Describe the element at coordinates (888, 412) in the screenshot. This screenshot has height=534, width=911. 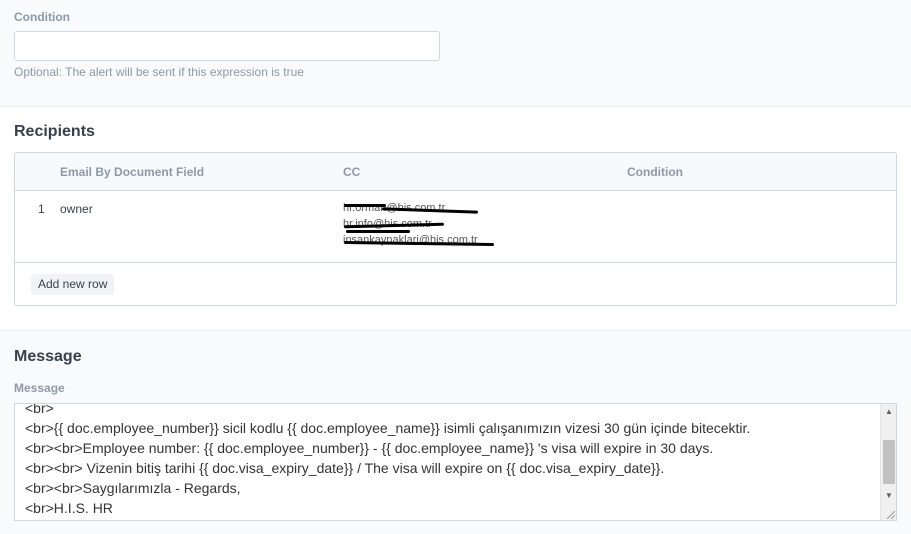
I see `scroll-up-arrow-icon: ▲` at that location.